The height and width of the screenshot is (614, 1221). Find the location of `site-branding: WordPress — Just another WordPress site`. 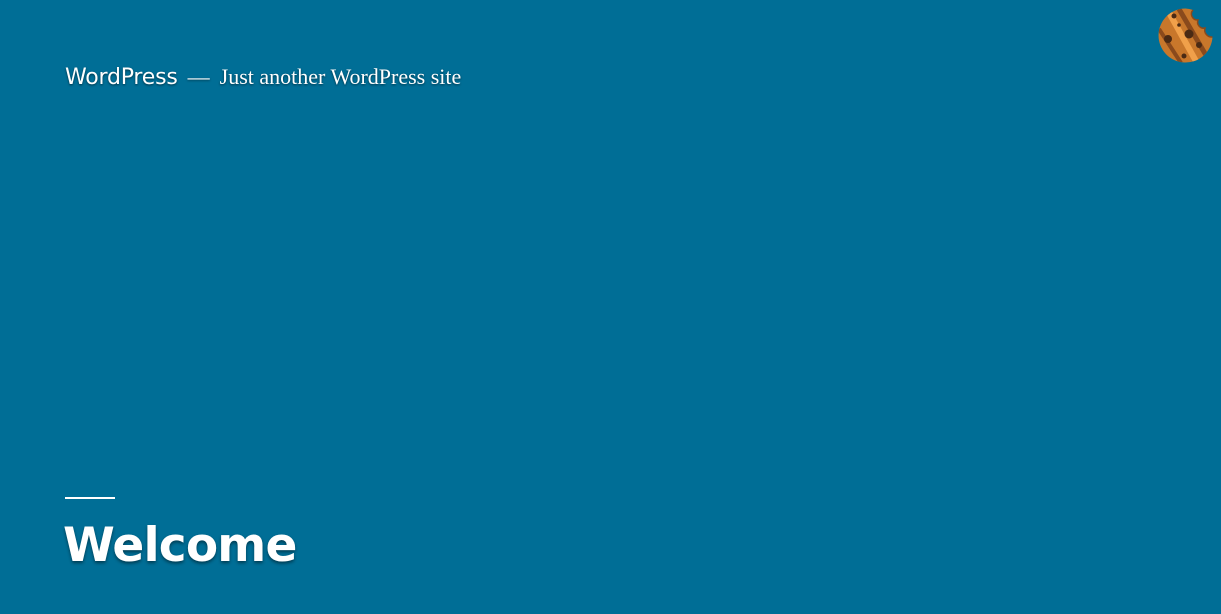

site-branding: WordPress — Just another WordPress site is located at coordinates (263, 77).